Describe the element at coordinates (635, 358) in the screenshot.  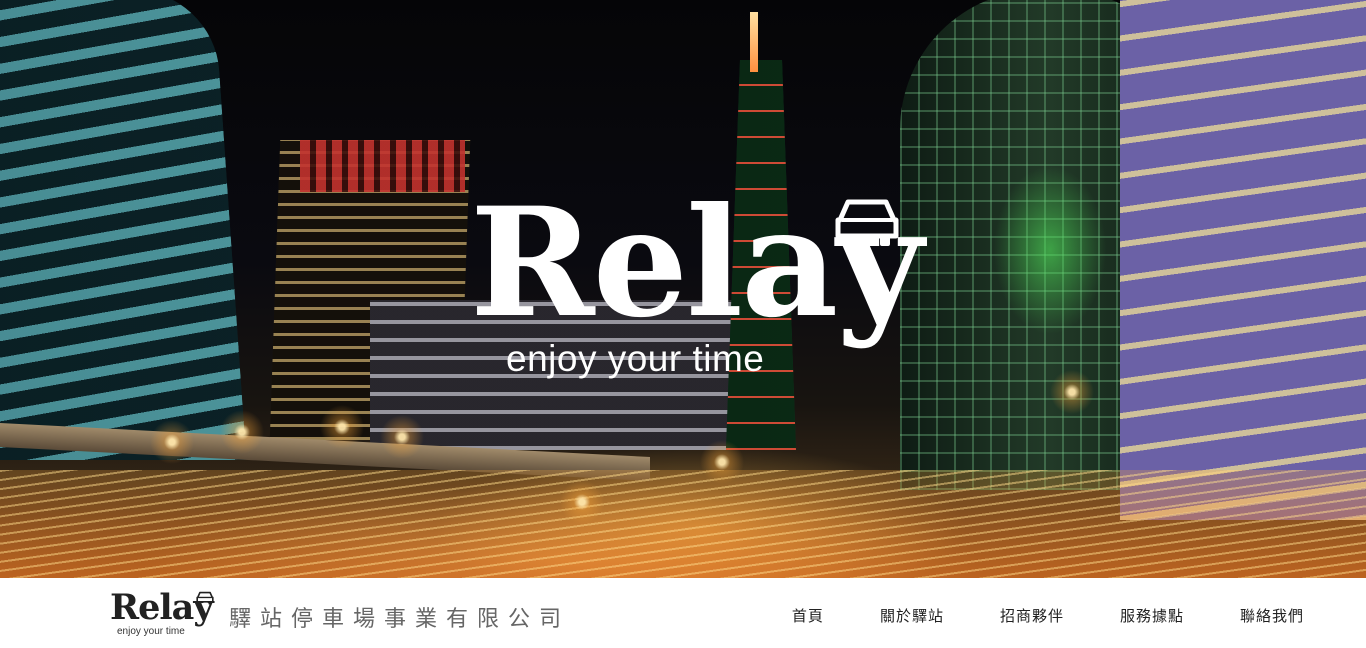
I see `hero-tagline: enjoy your time` at that location.